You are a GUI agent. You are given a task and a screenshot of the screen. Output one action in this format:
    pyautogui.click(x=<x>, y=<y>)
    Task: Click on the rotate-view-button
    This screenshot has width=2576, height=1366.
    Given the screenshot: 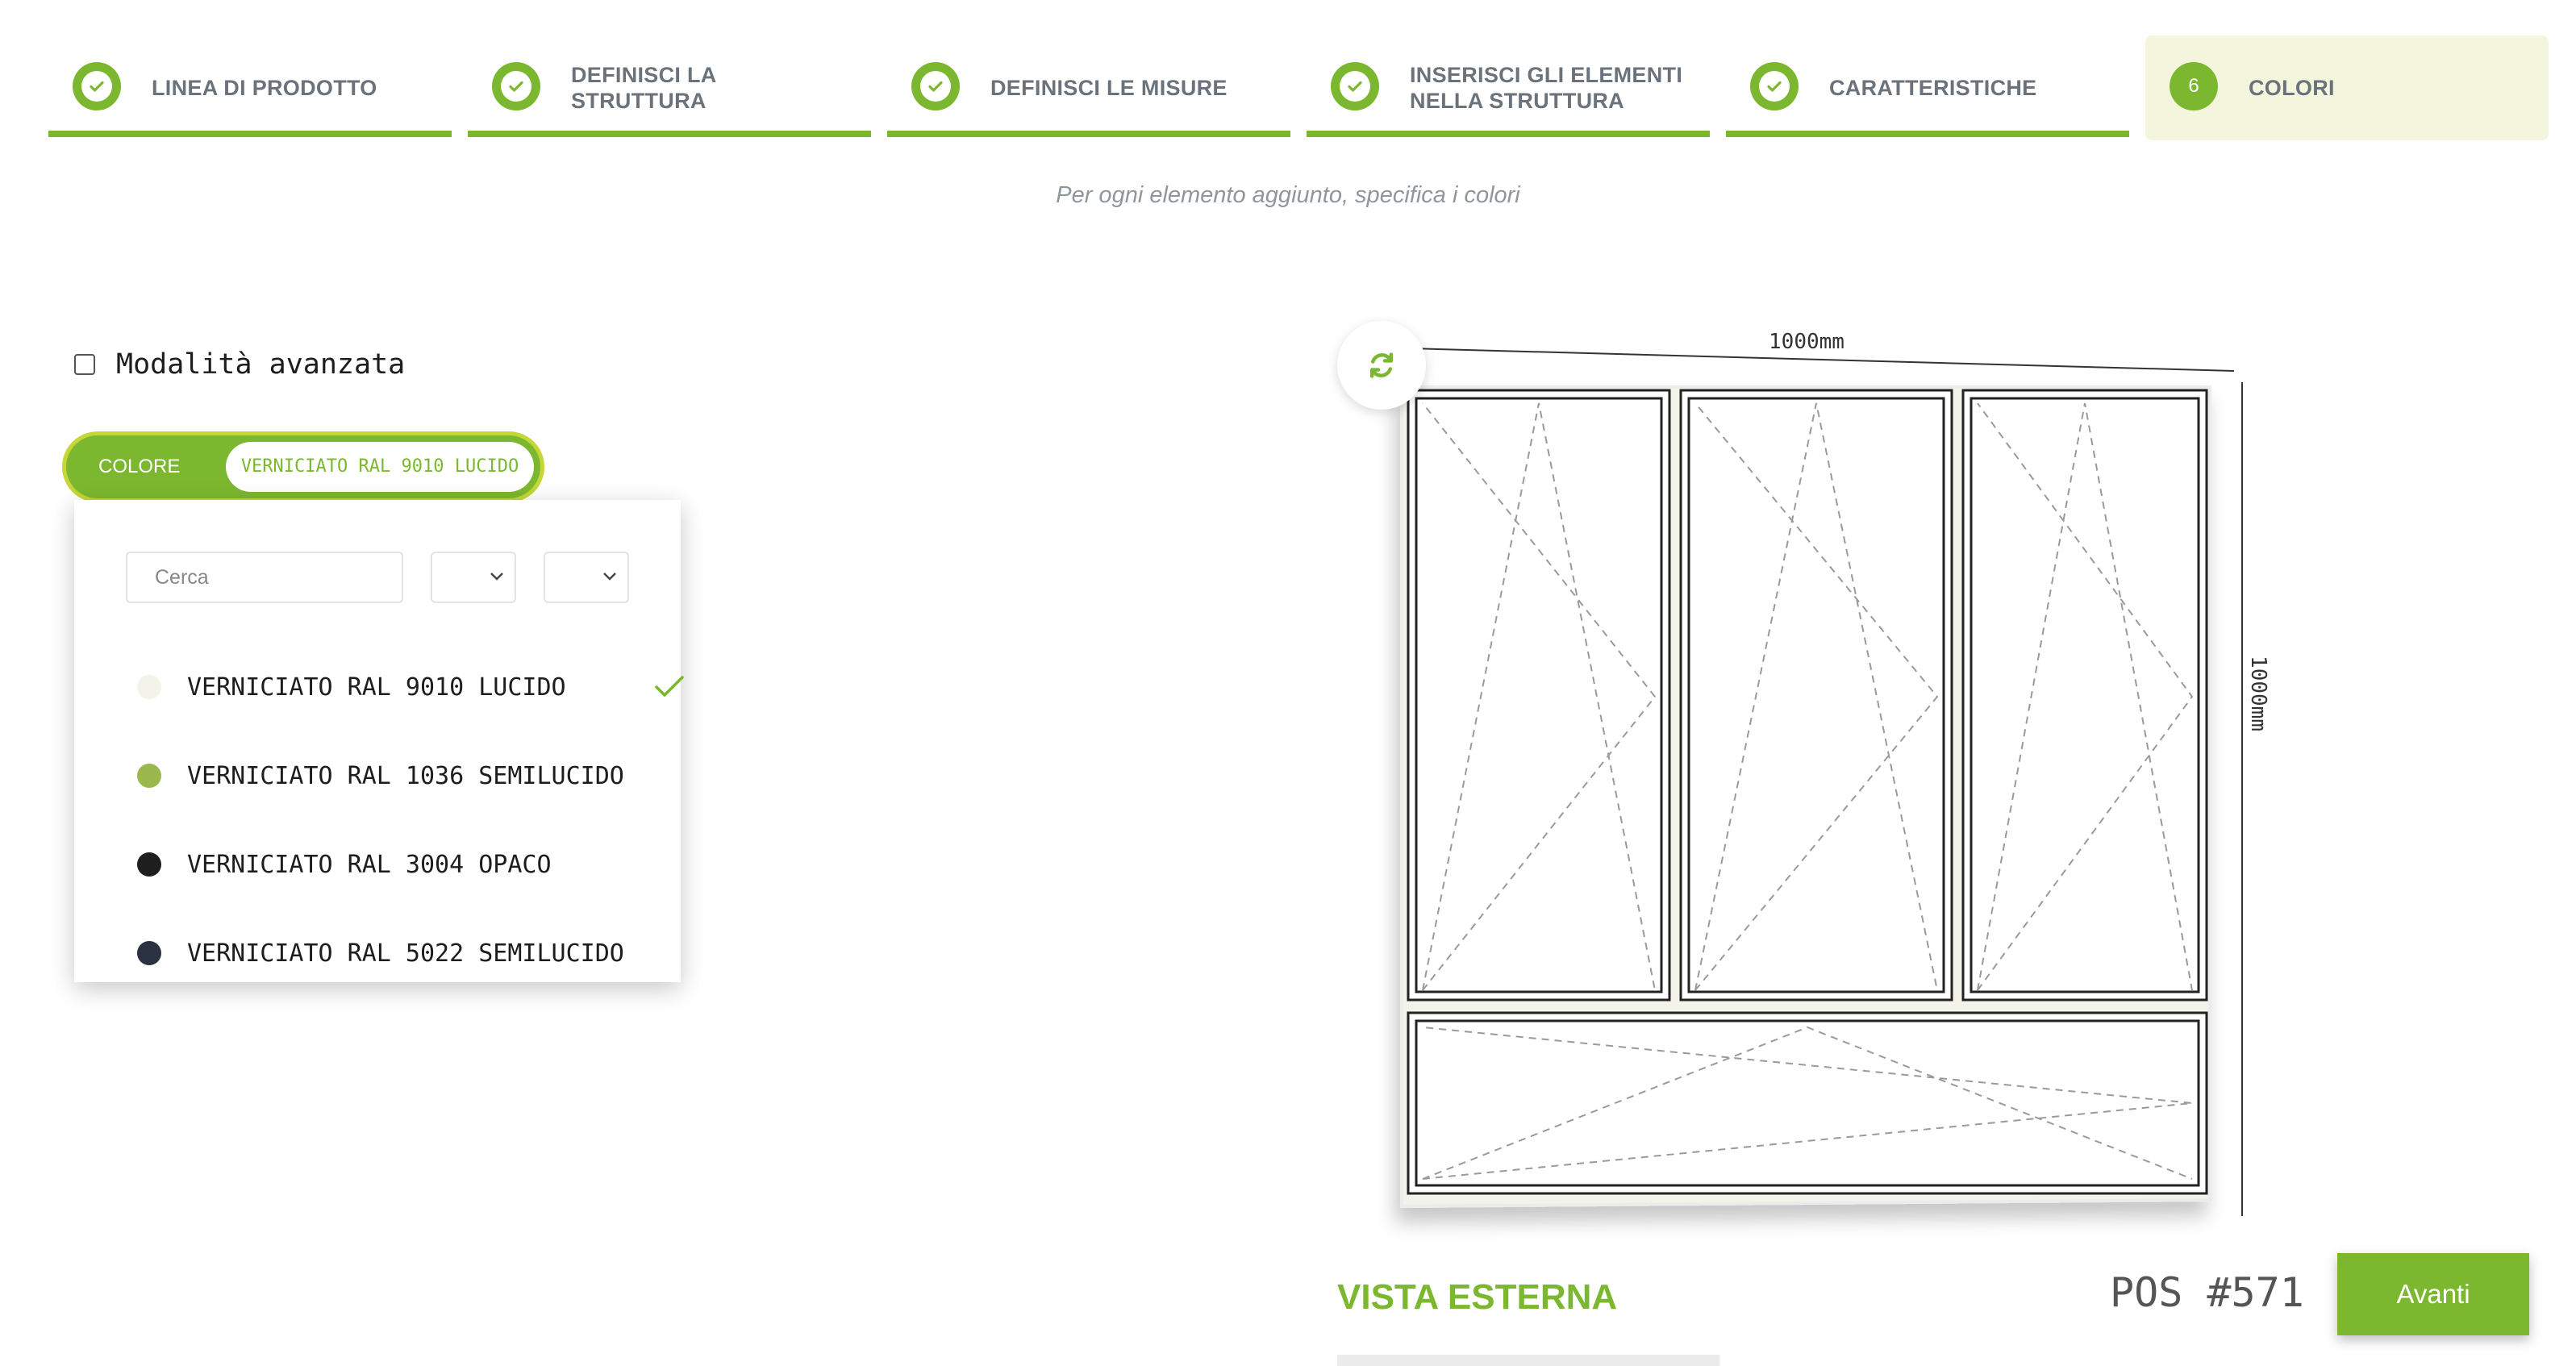 What is the action you would take?
    pyautogui.click(x=1381, y=365)
    